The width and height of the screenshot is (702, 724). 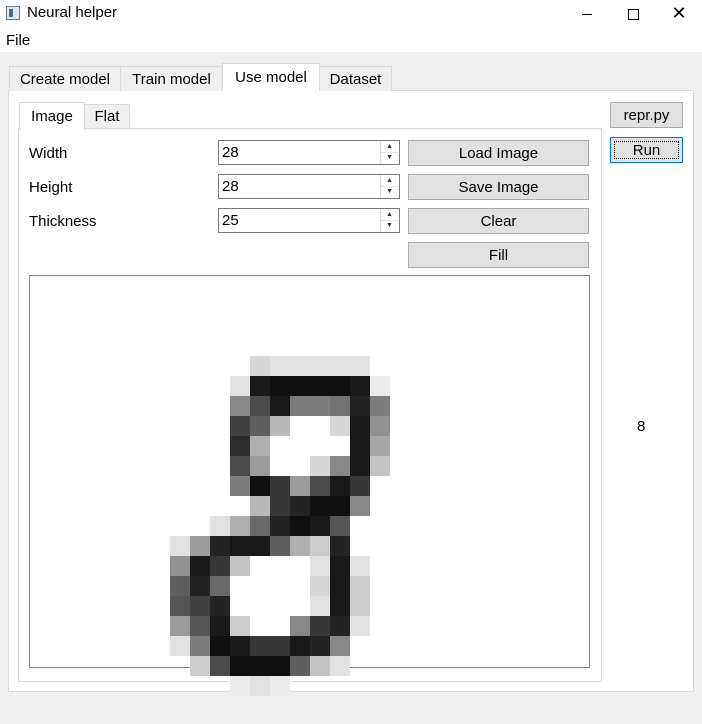 What do you see at coordinates (65, 78) in the screenshot?
I see `tab-create-model: Create model` at bounding box center [65, 78].